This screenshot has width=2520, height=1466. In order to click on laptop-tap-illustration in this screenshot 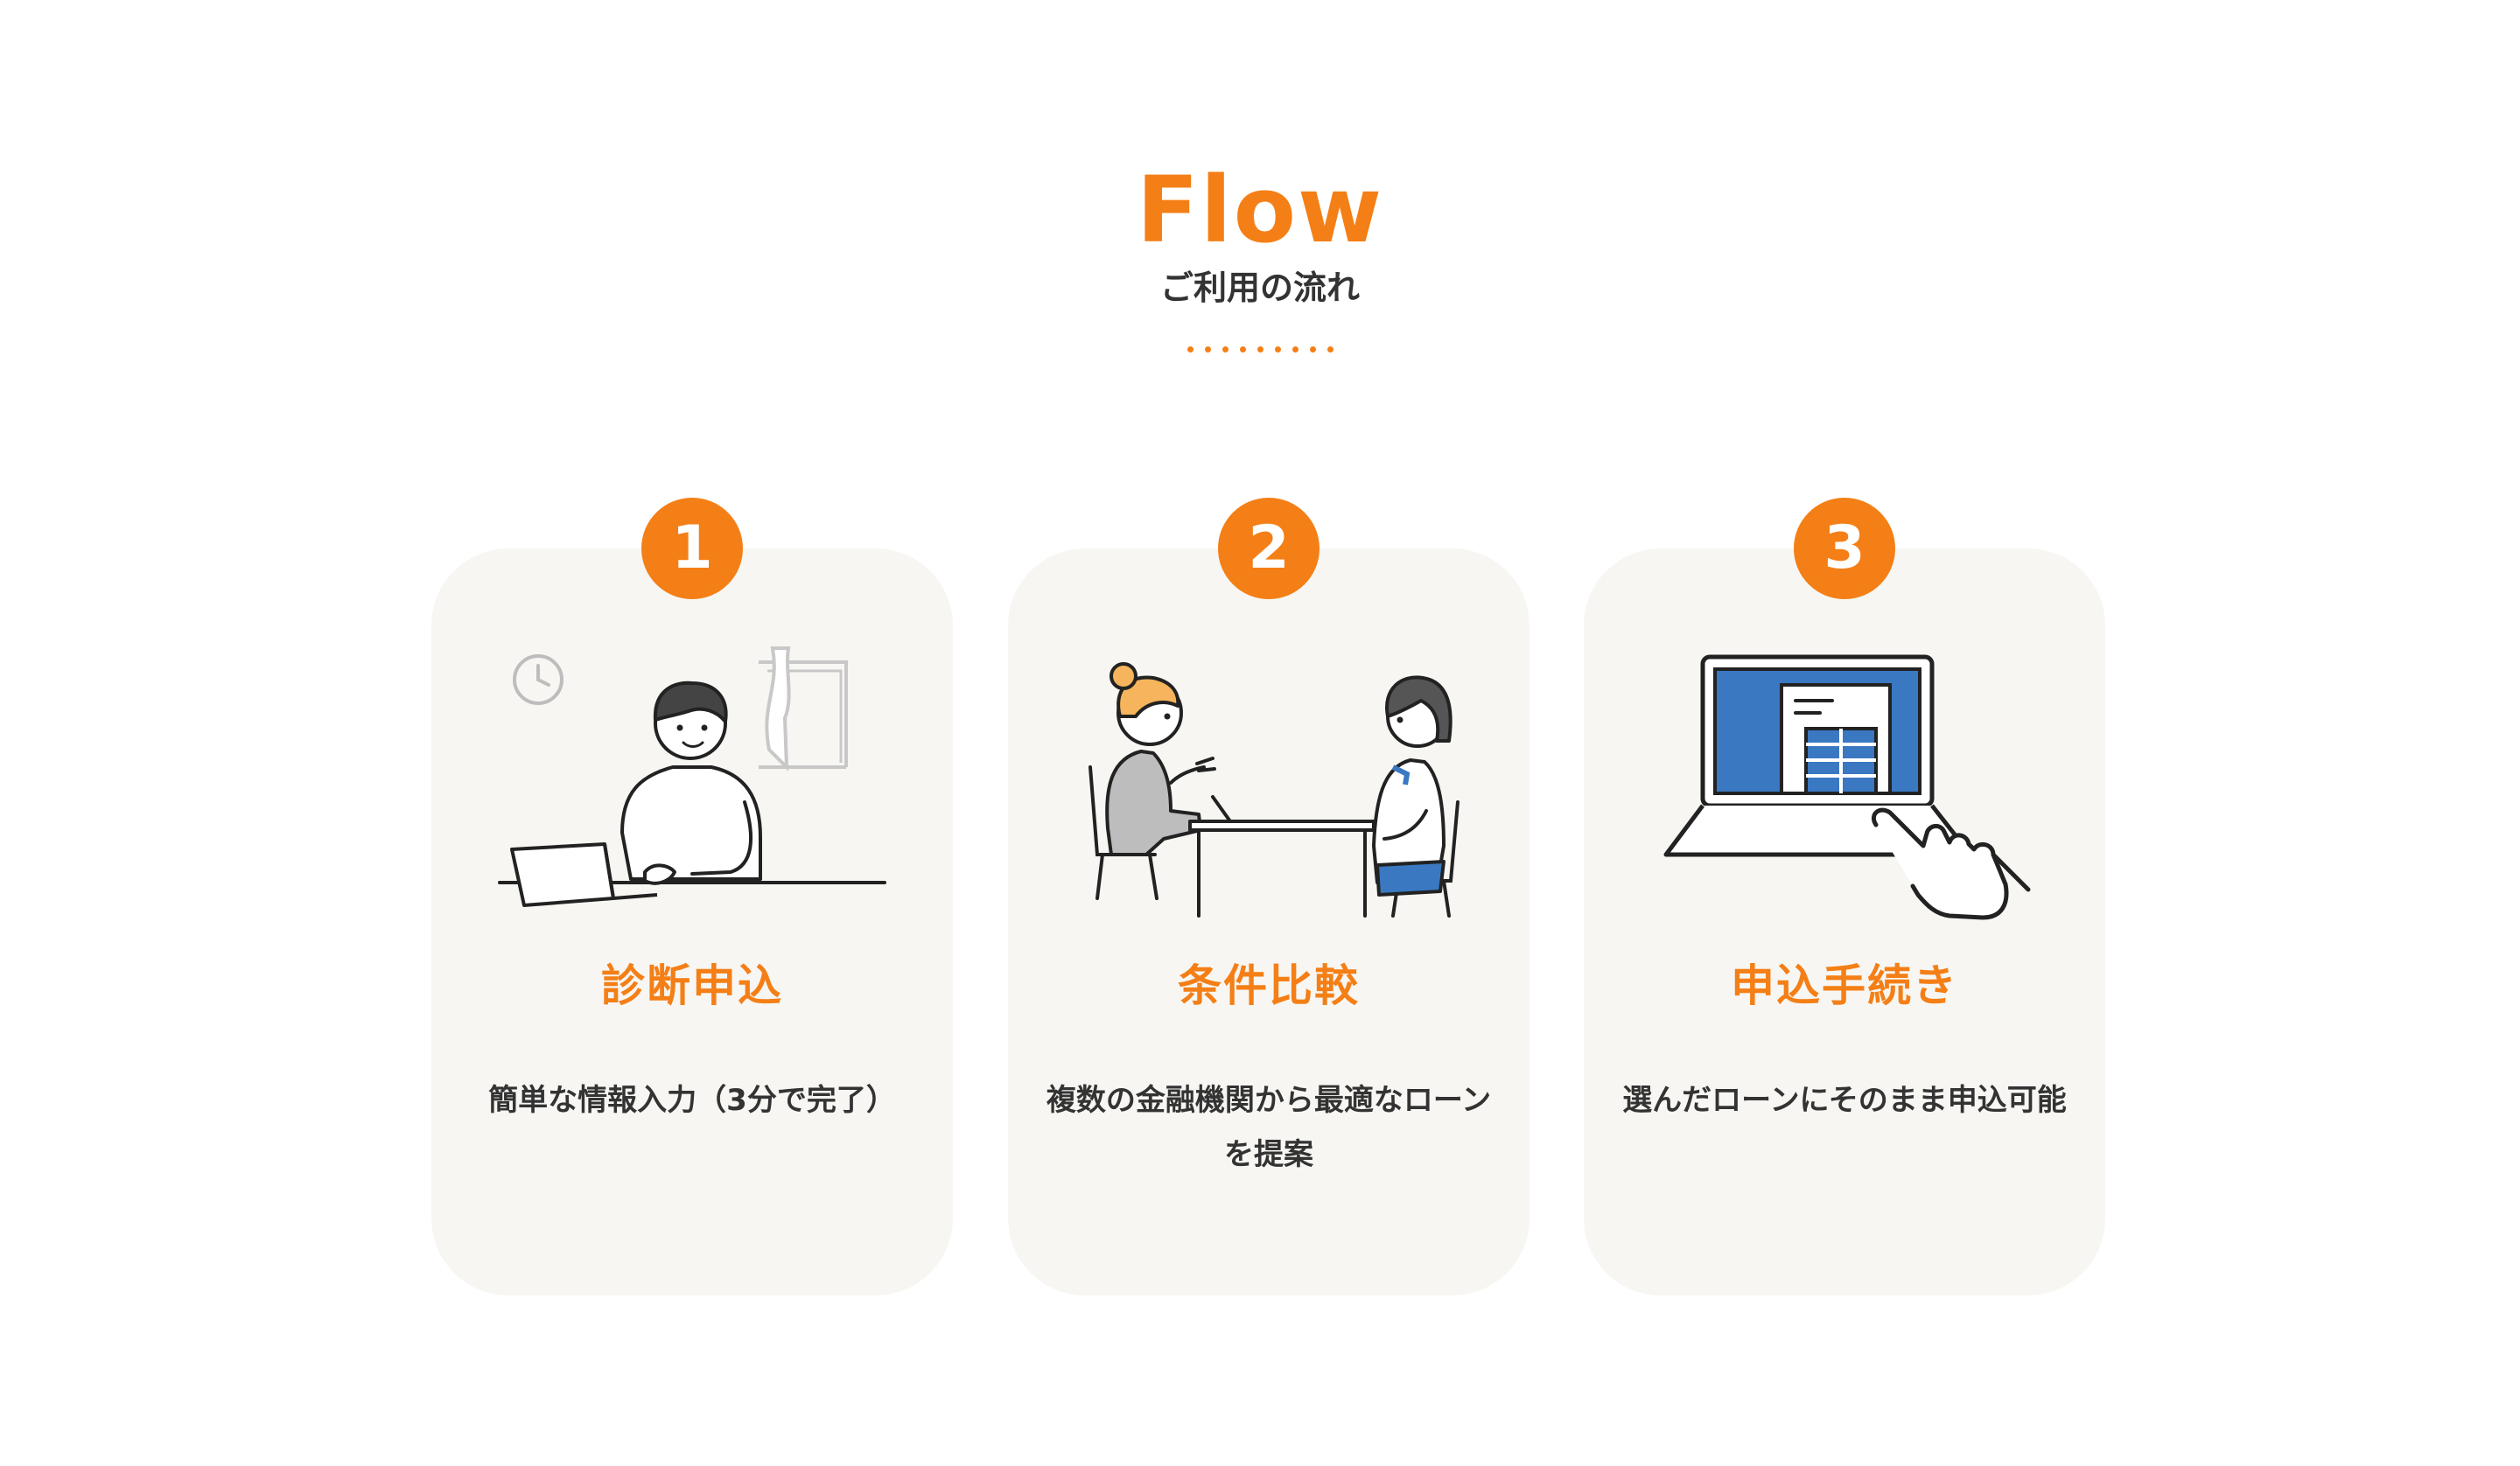, I will do `click(1847, 787)`.